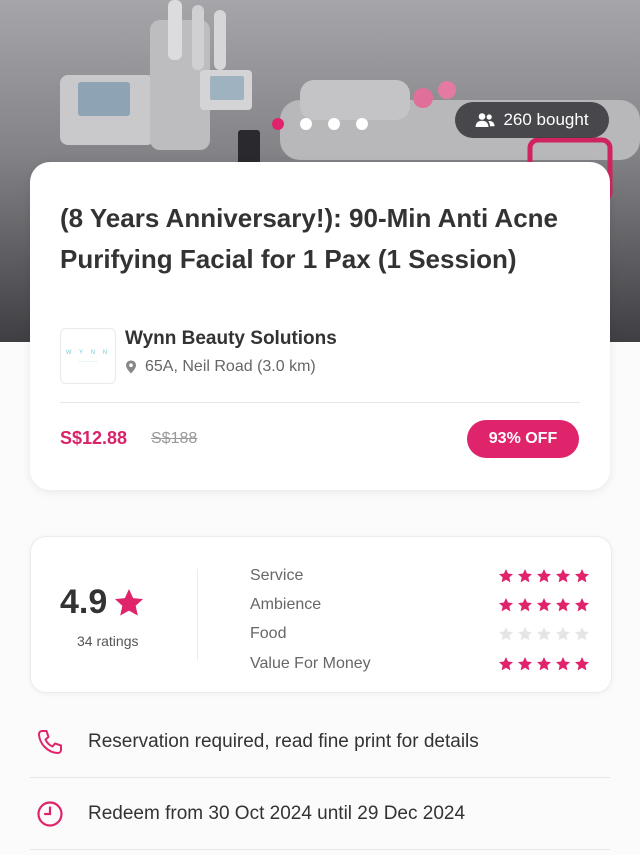 This screenshot has height=855, width=640. What do you see at coordinates (420, 663) in the screenshot?
I see `rating-category-row: Value For Money` at bounding box center [420, 663].